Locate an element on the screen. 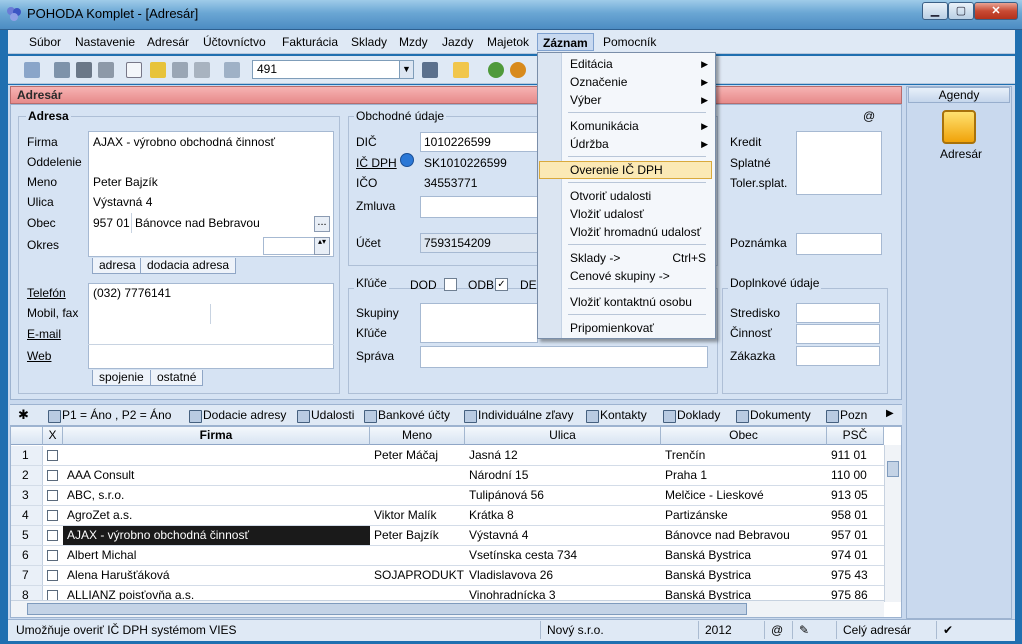 Image resolution: width=1022 pixels, height=644 pixels. menu-jazdy: Jazdy is located at coordinates (457, 42).